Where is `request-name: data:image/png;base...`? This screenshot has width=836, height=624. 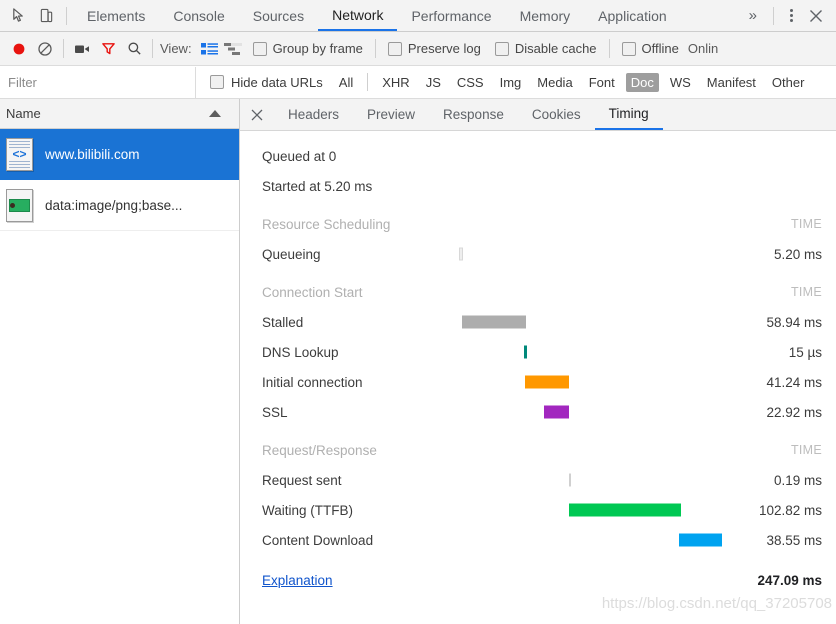 request-name: data:image/png;base... is located at coordinates (114, 205).